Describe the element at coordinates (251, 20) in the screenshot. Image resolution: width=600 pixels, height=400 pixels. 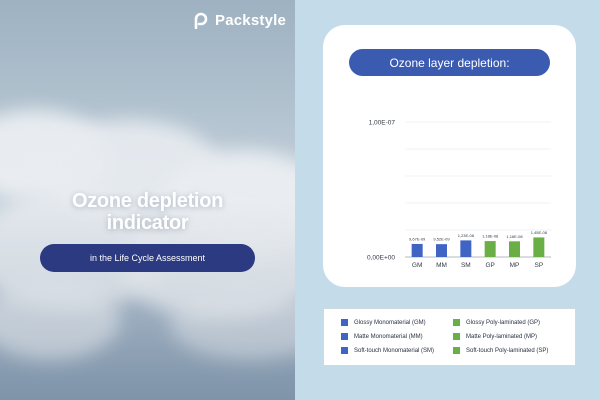
I see `brand-name: Packstyle` at that location.